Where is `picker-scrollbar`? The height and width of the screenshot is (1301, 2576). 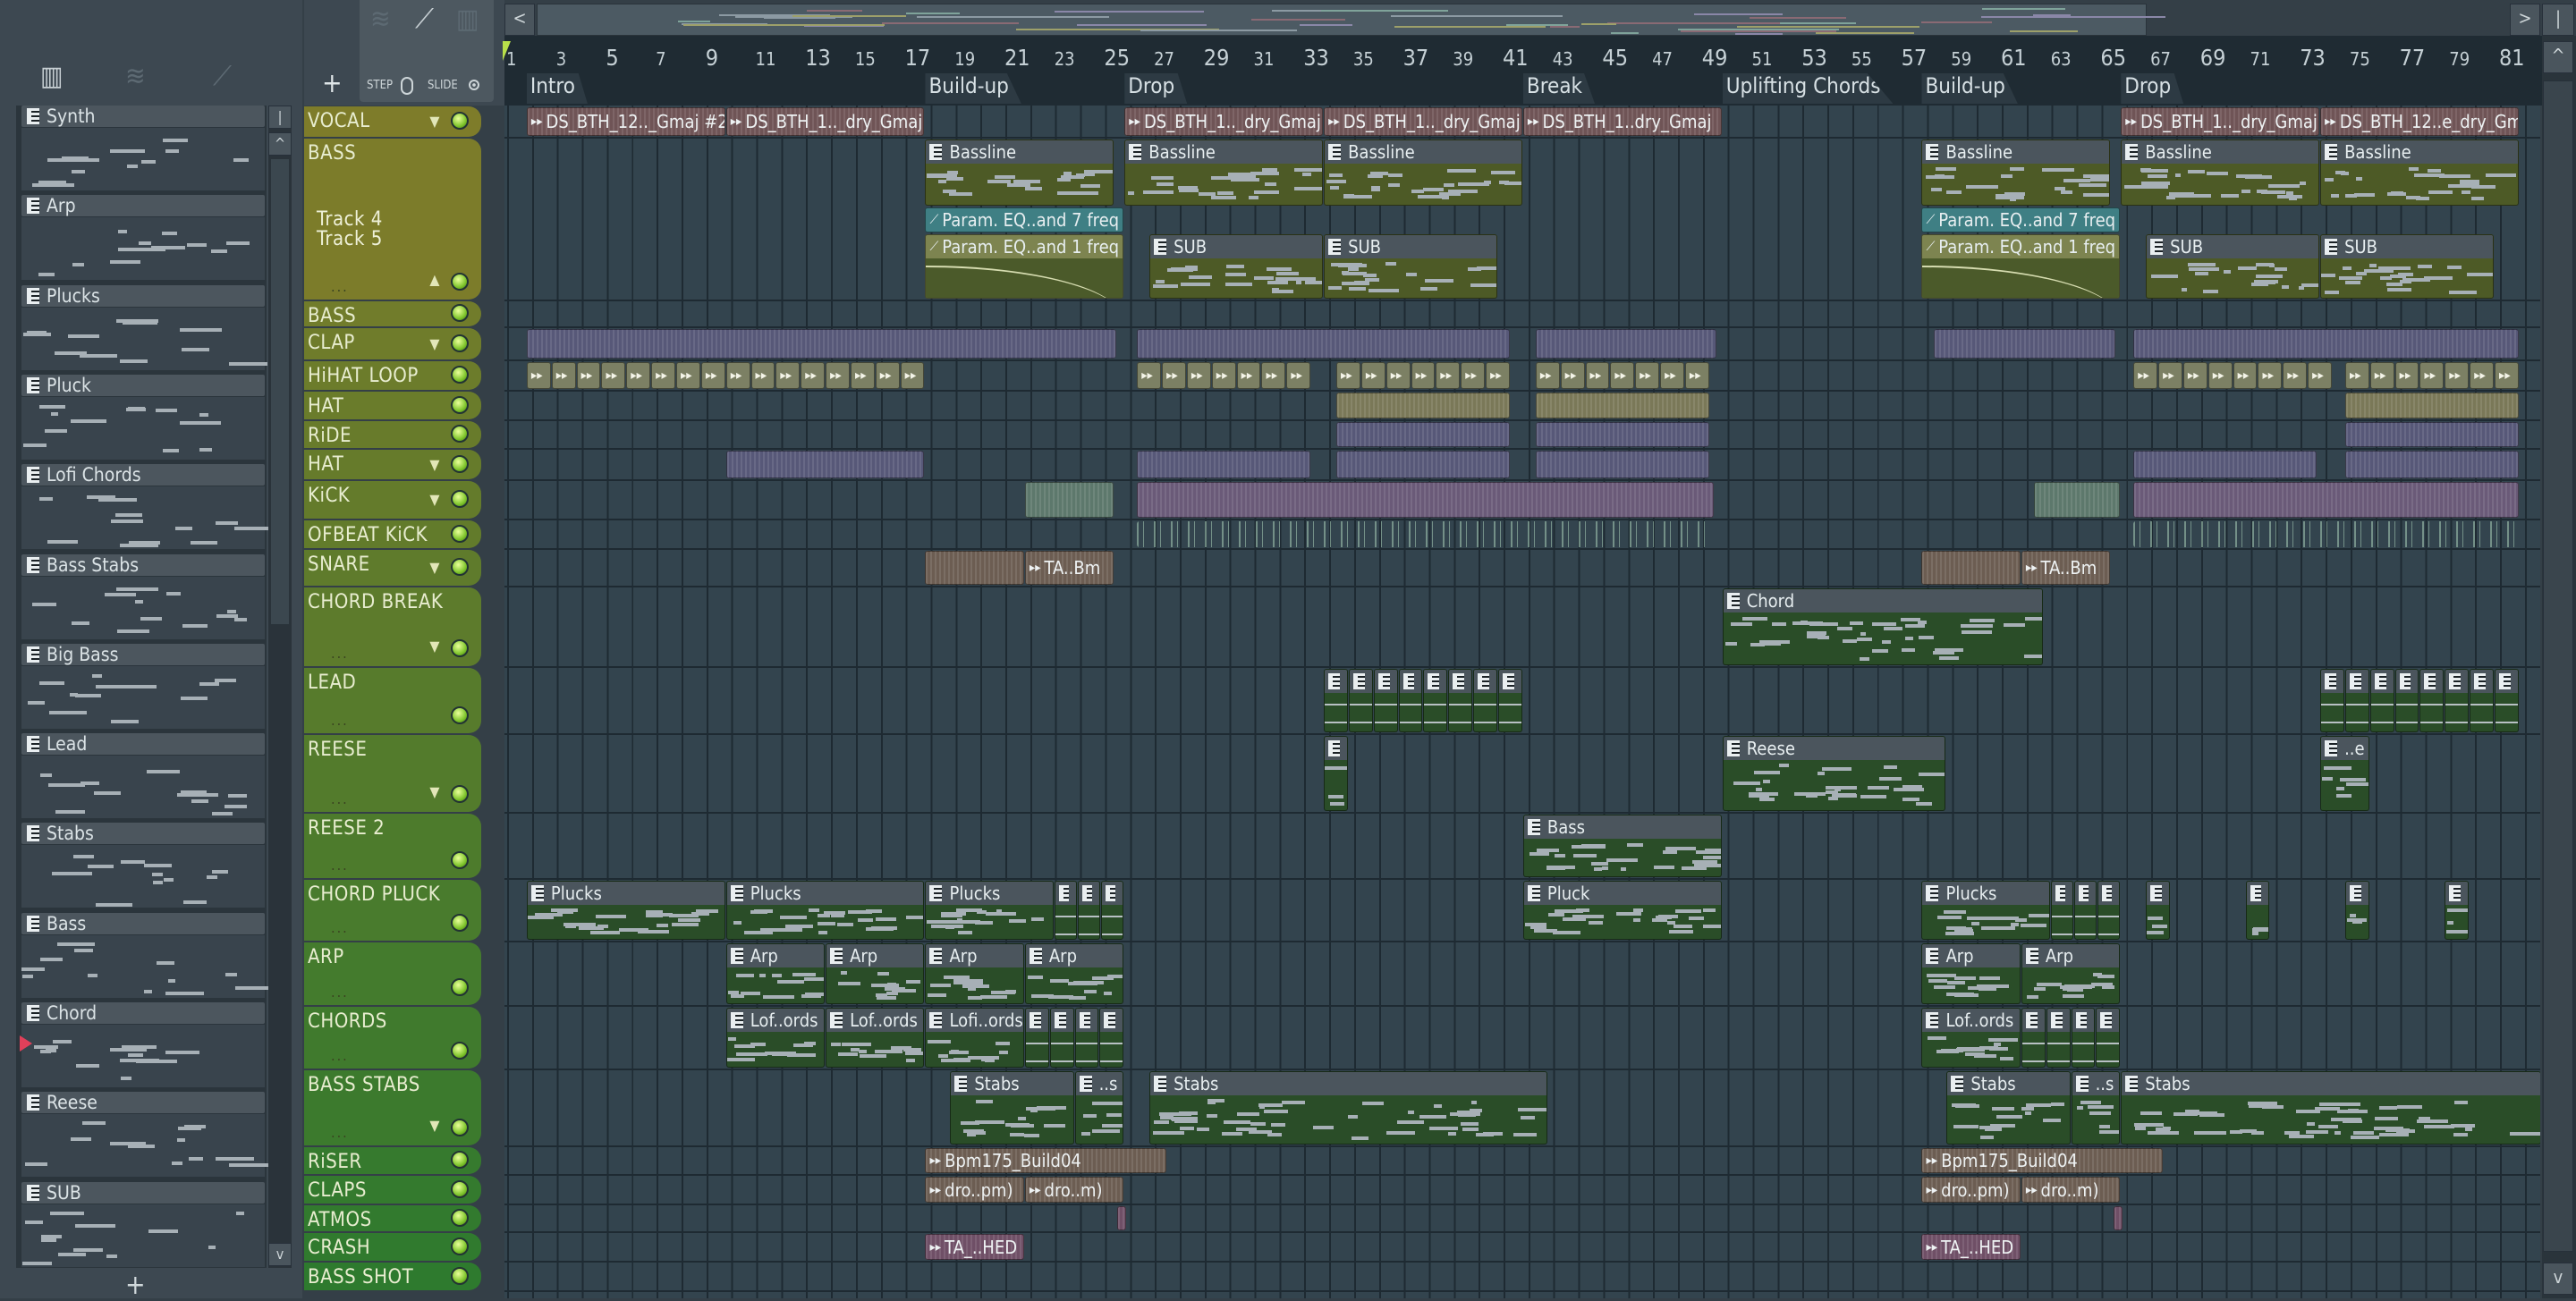 picker-scrollbar is located at coordinates (280, 687).